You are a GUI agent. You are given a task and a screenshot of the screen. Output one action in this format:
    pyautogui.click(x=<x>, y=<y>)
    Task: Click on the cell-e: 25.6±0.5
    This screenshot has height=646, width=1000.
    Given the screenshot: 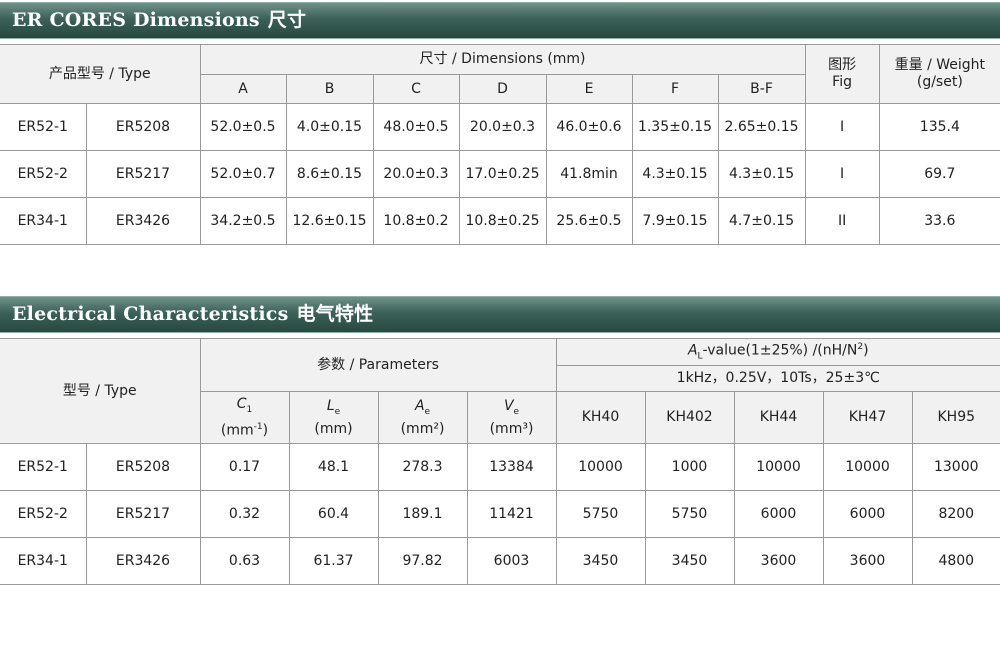 What is the action you would take?
    pyautogui.click(x=589, y=221)
    